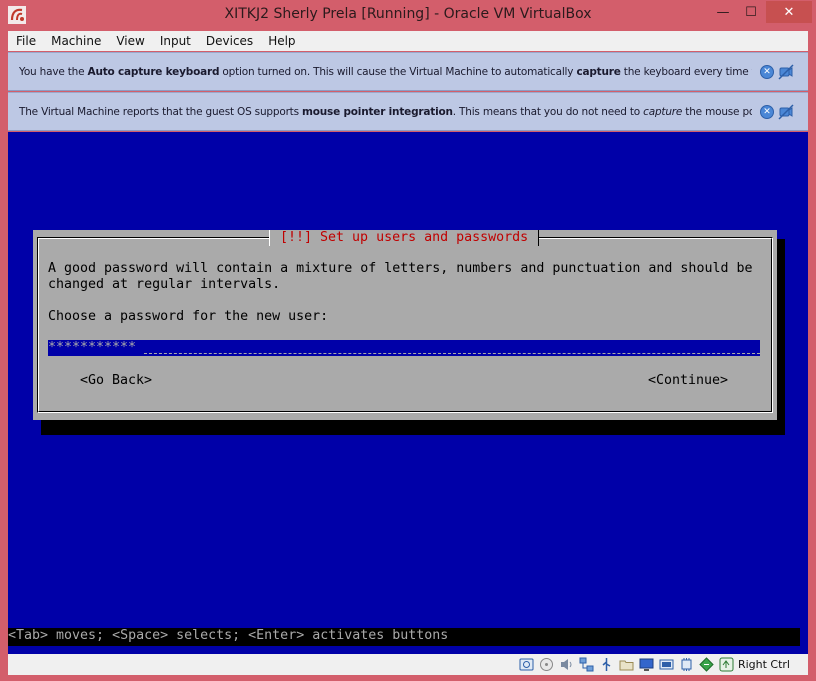 The height and width of the screenshot is (681, 816). Describe the element at coordinates (75, 41) in the screenshot. I see `menu-machine: Machine` at that location.